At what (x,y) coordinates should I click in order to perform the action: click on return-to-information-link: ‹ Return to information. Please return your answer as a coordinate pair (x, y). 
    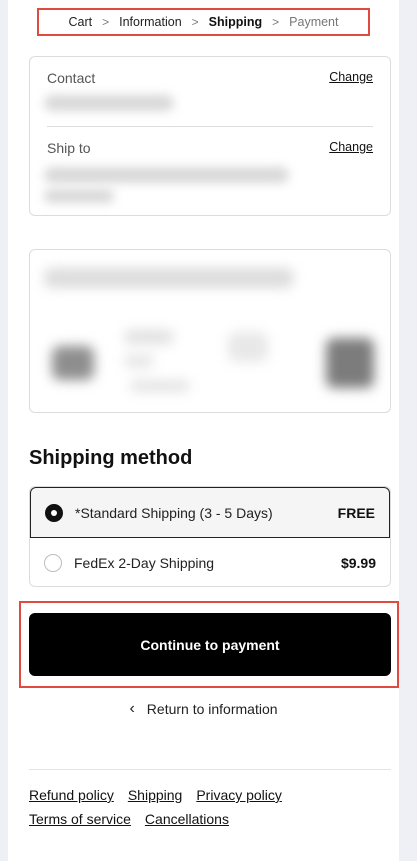
    Looking at the image, I should click on (203, 709).